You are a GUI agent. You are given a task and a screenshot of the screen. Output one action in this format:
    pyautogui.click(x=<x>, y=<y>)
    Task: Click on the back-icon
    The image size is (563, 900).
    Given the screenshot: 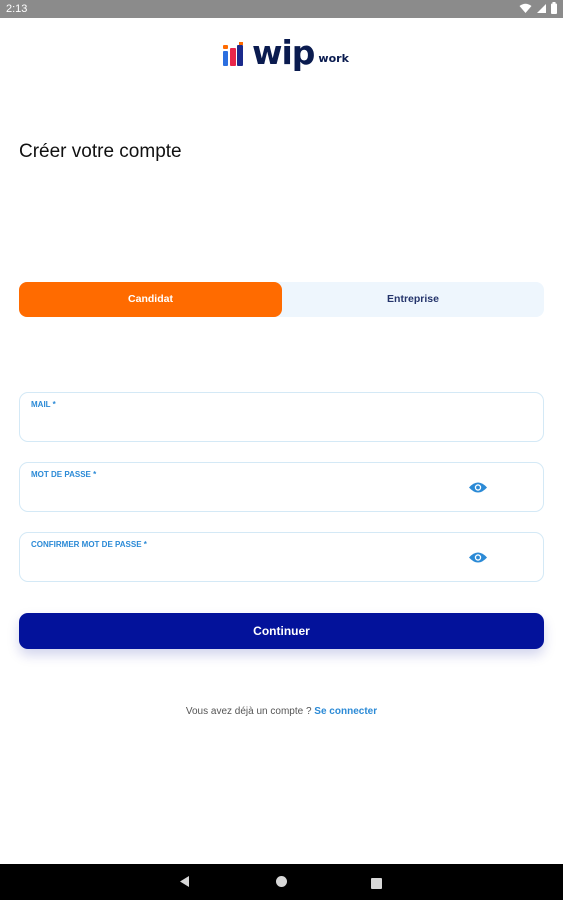 What is the action you would take?
    pyautogui.click(x=184, y=884)
    